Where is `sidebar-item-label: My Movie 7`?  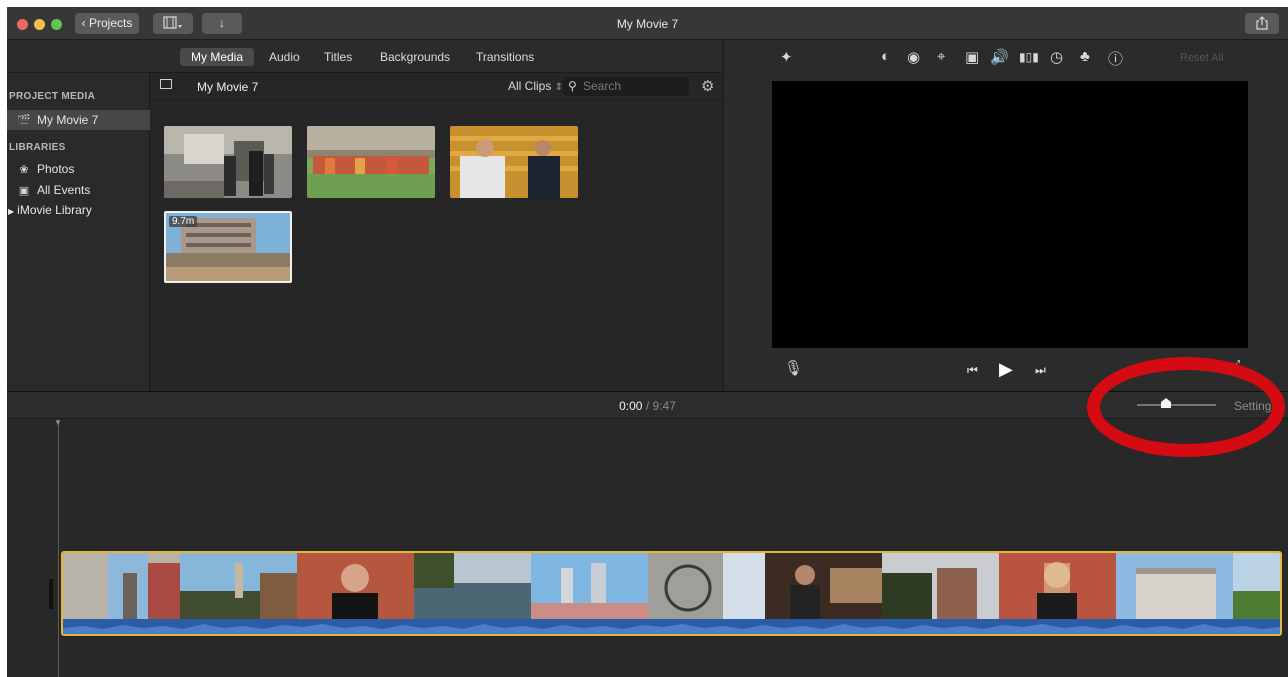
sidebar-item-label: My Movie 7 is located at coordinates (68, 120).